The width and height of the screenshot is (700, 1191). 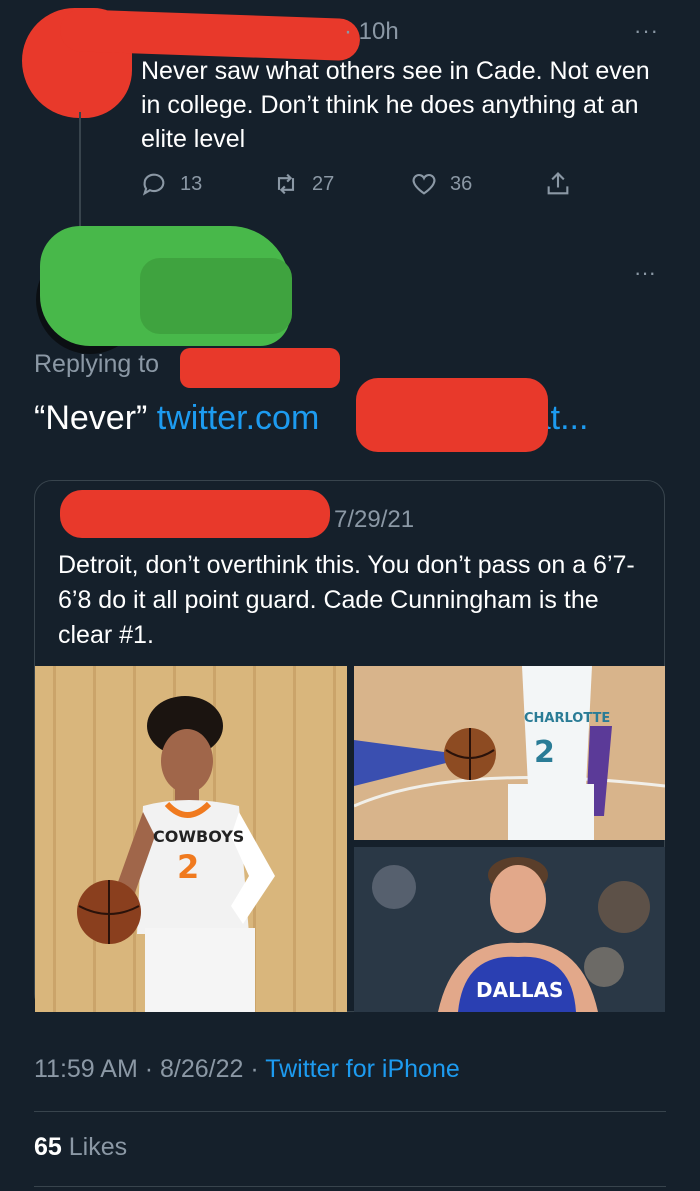 I want to click on share-icon, so click(x=558, y=183).